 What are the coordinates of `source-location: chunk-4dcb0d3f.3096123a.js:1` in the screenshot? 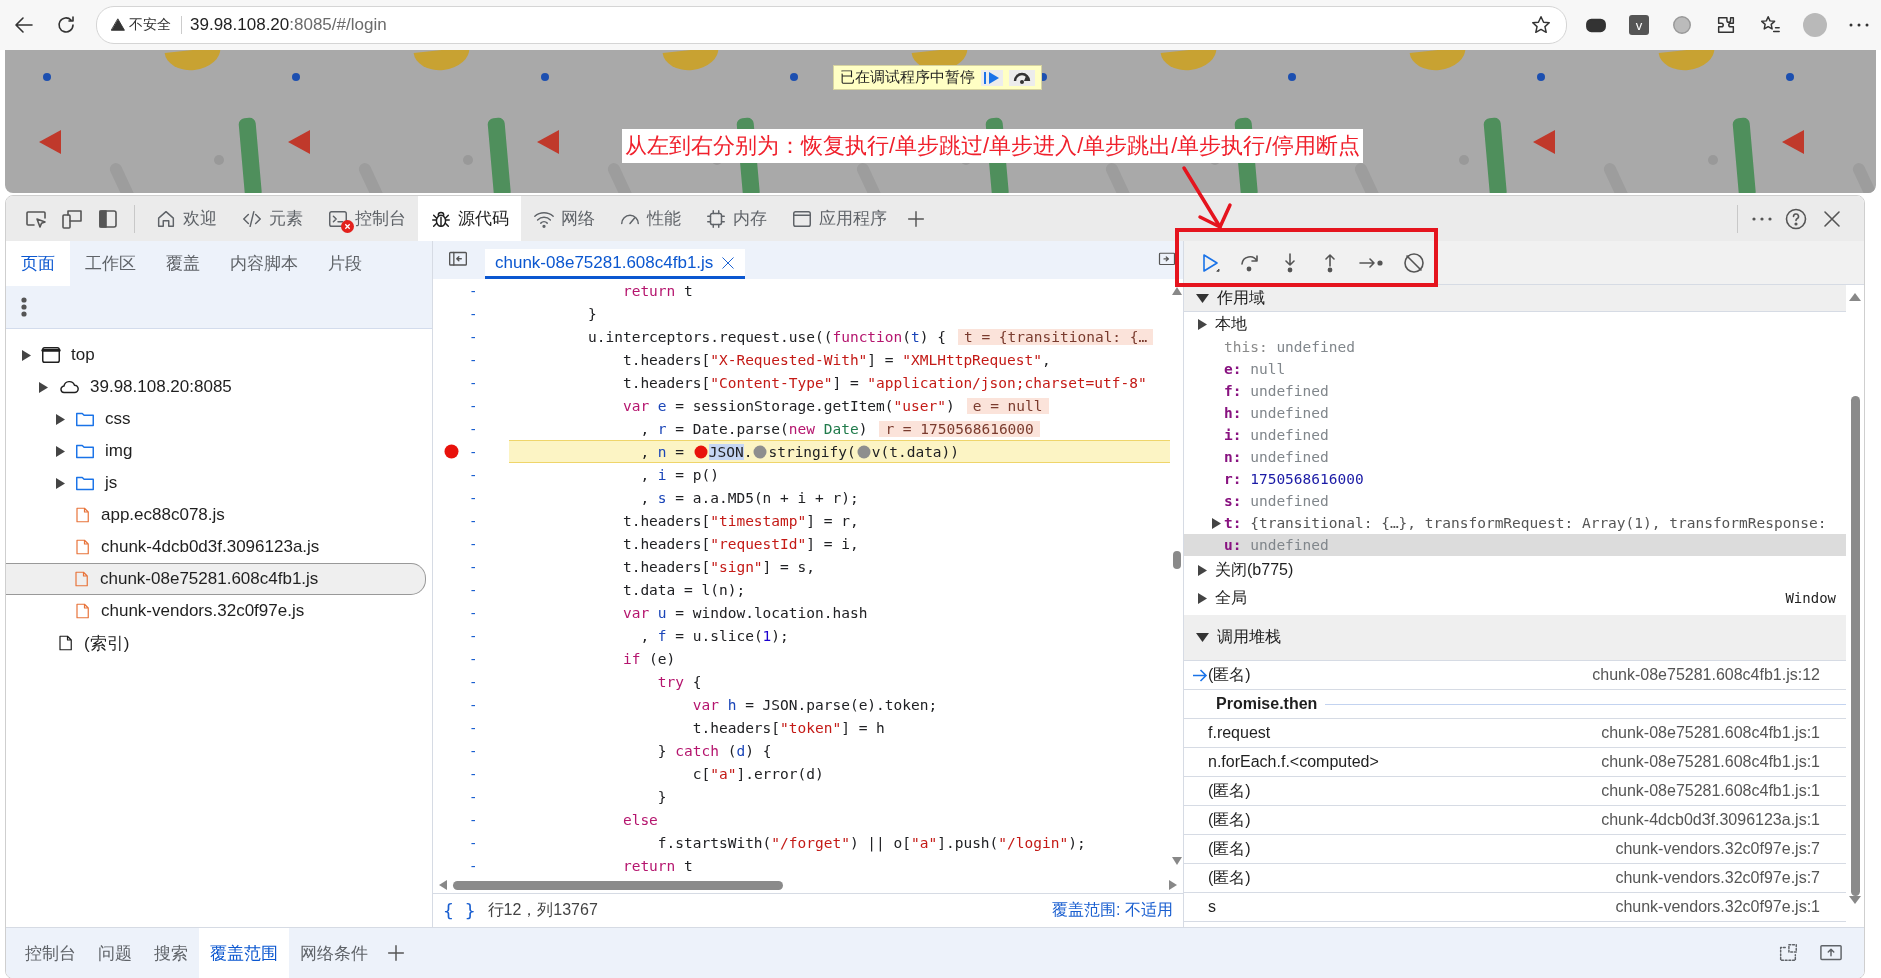 It's located at (1710, 820).